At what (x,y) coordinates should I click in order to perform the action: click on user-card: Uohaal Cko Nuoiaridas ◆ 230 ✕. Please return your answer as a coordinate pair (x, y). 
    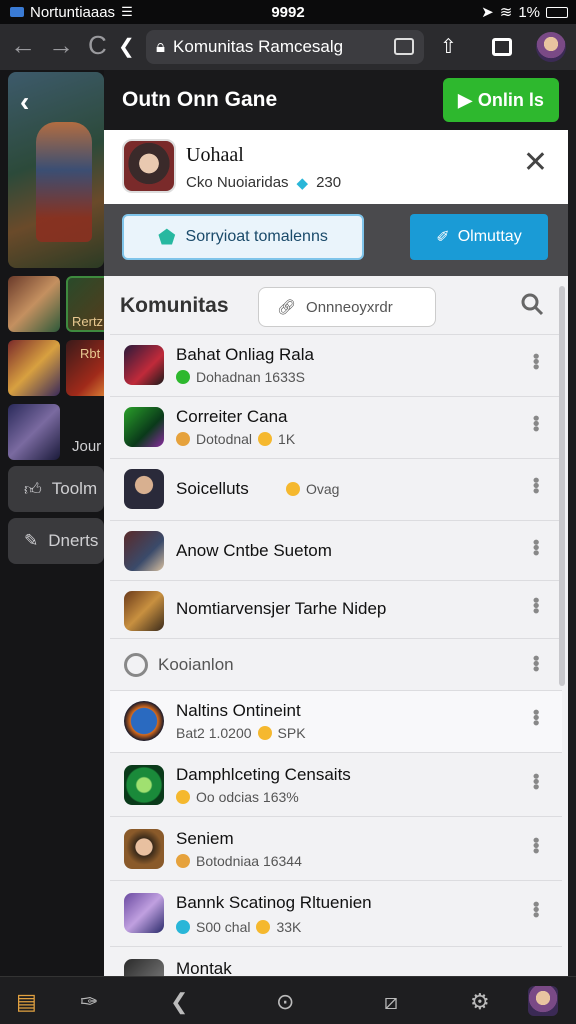
    Looking at the image, I should click on (336, 167).